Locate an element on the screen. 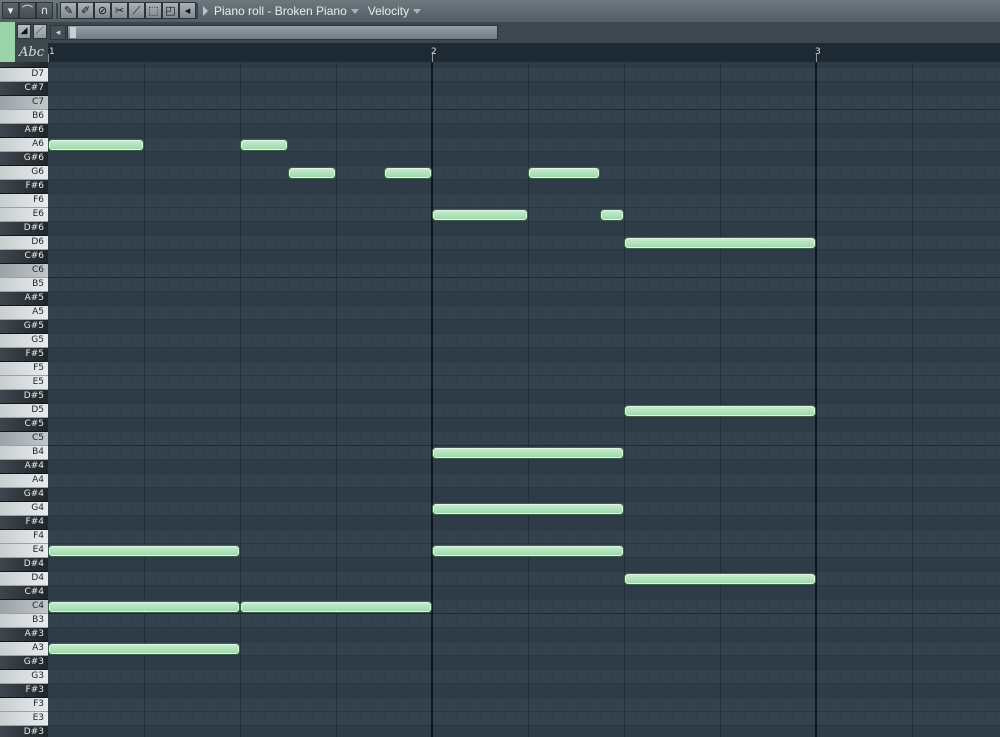  piano-key-a6: A6 is located at coordinates (24, 145).